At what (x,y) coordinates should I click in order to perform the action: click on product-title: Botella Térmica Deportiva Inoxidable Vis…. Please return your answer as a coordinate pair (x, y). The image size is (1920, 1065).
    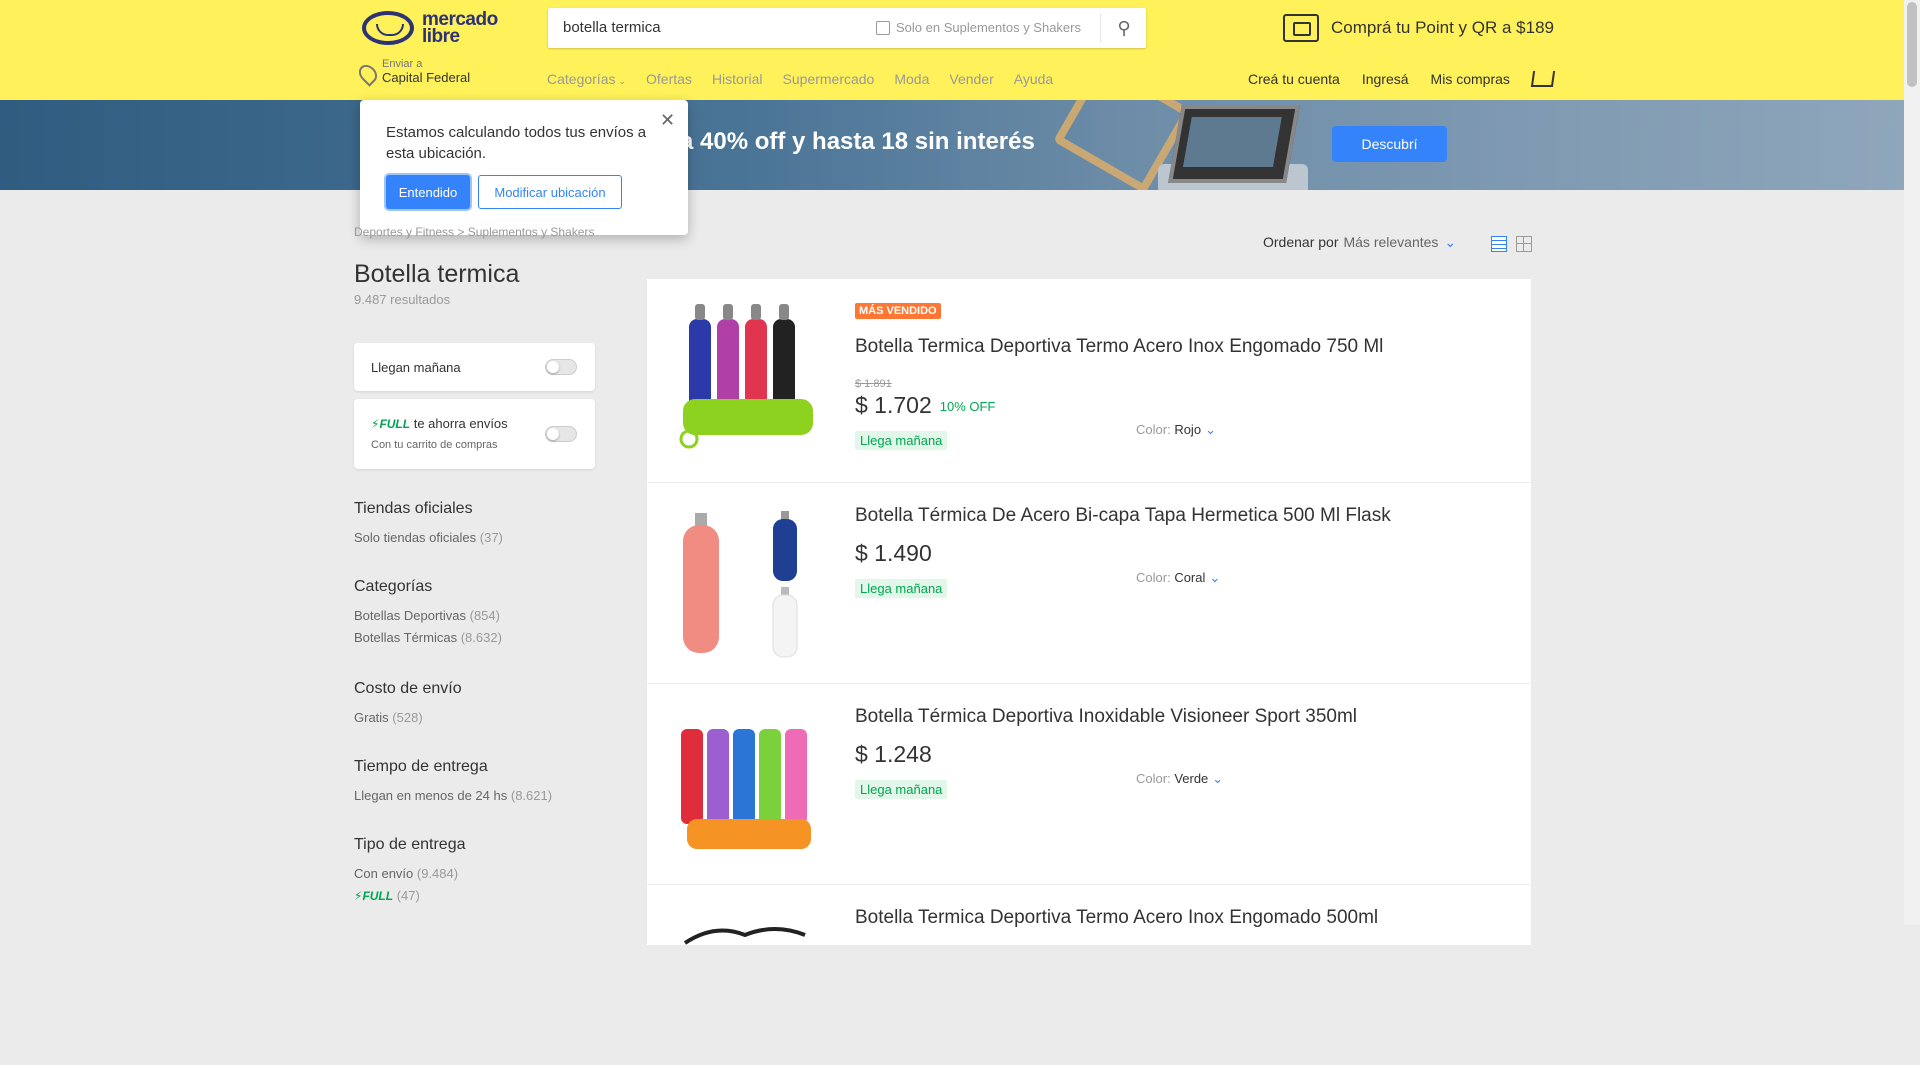
    Looking at the image, I should click on (1106, 717).